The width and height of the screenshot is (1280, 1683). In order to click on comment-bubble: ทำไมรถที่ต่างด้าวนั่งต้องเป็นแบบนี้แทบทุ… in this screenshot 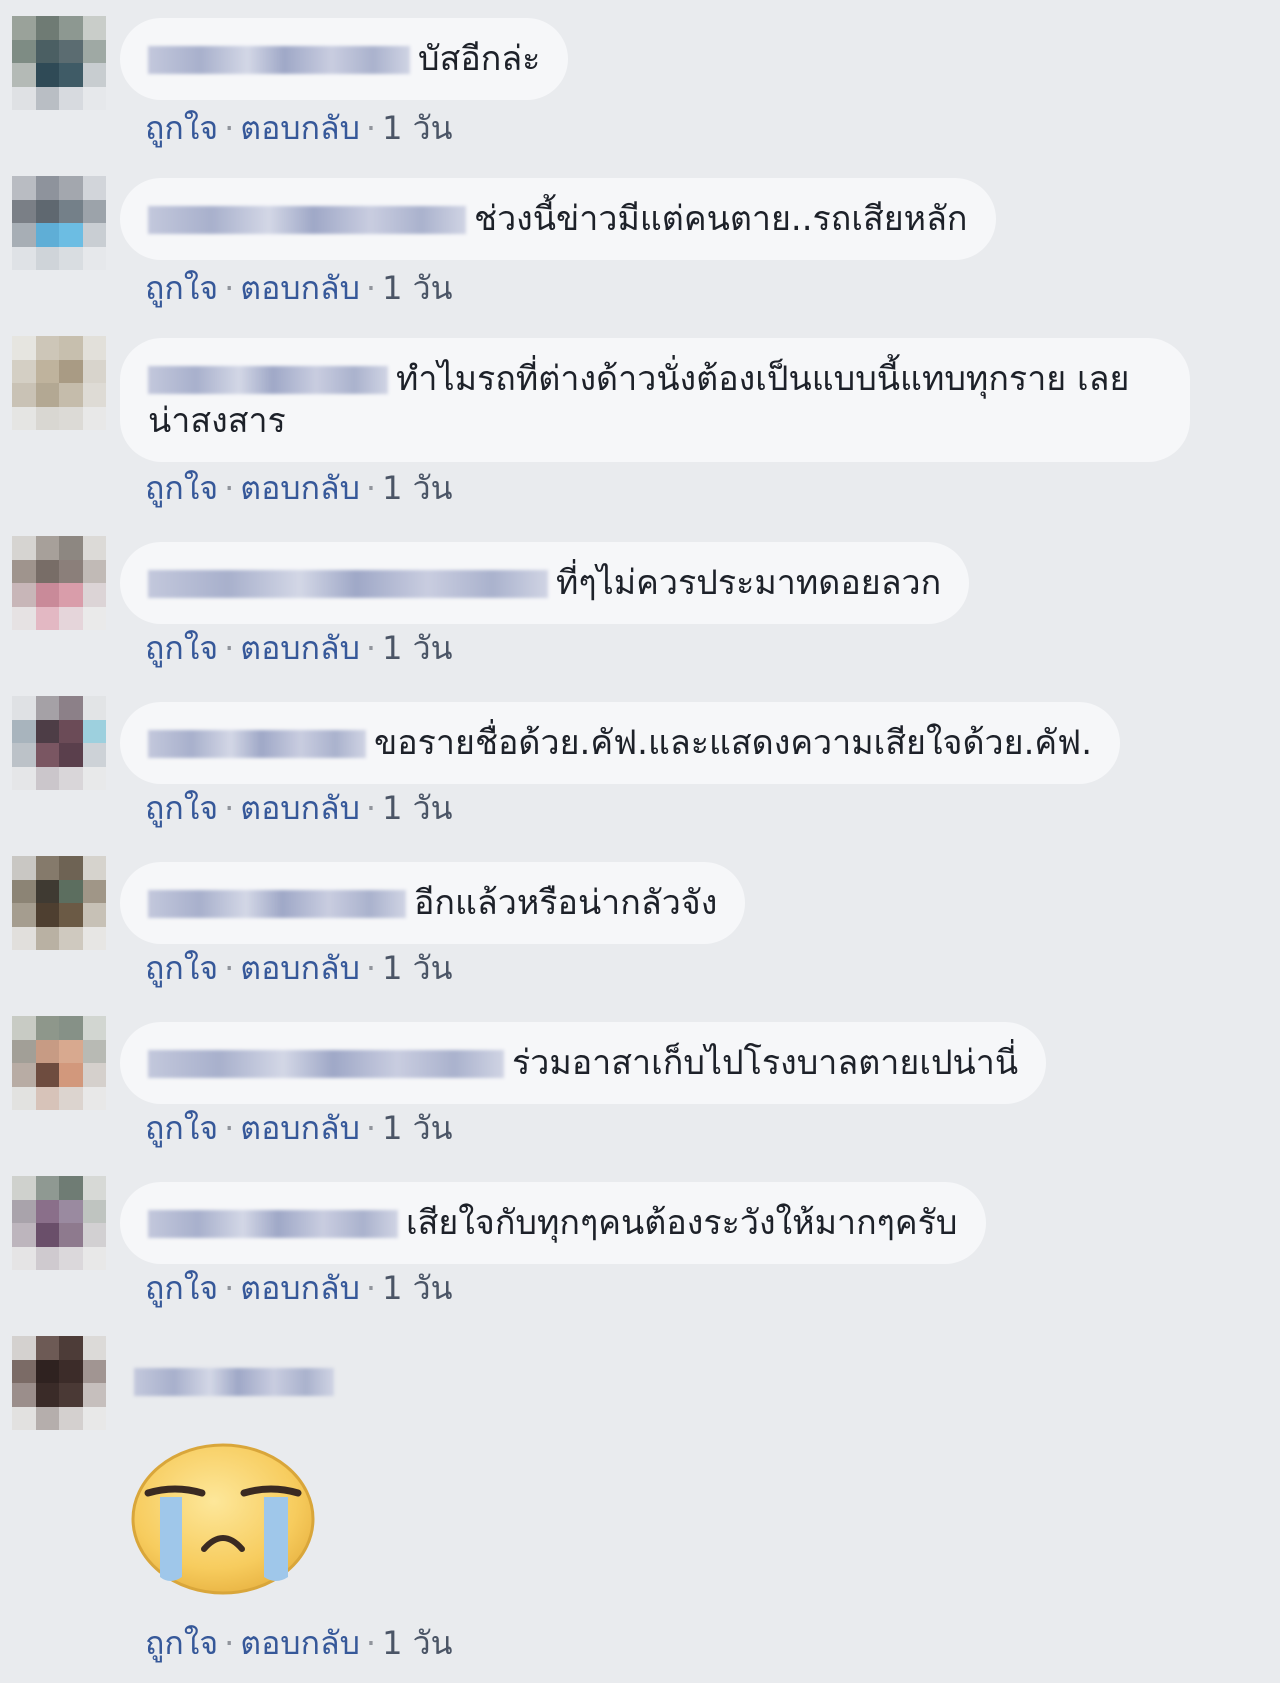, I will do `click(655, 400)`.